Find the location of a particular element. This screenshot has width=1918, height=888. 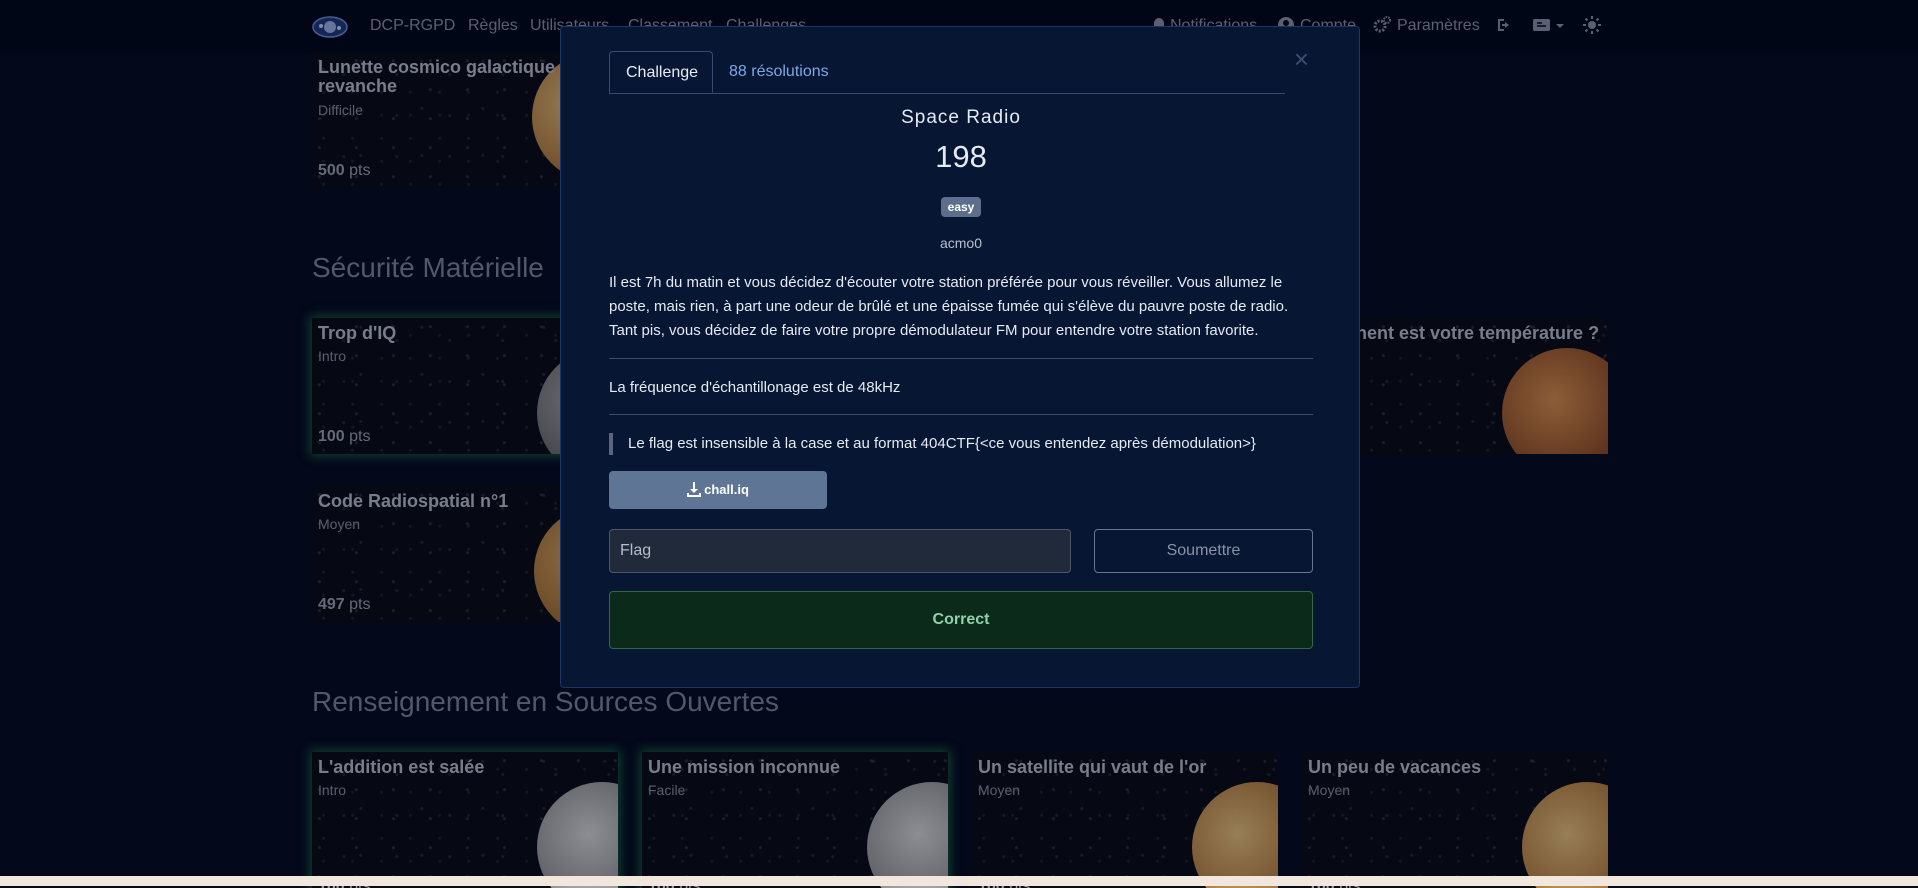

result-message: Correct is located at coordinates (961, 620).